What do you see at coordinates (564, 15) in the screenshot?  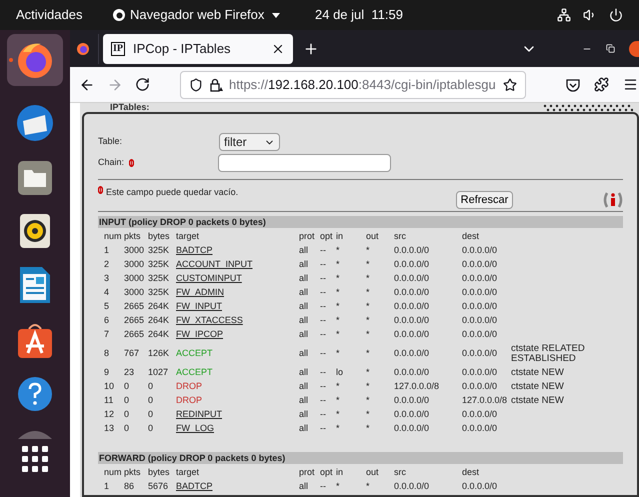 I see `network-icon` at bounding box center [564, 15].